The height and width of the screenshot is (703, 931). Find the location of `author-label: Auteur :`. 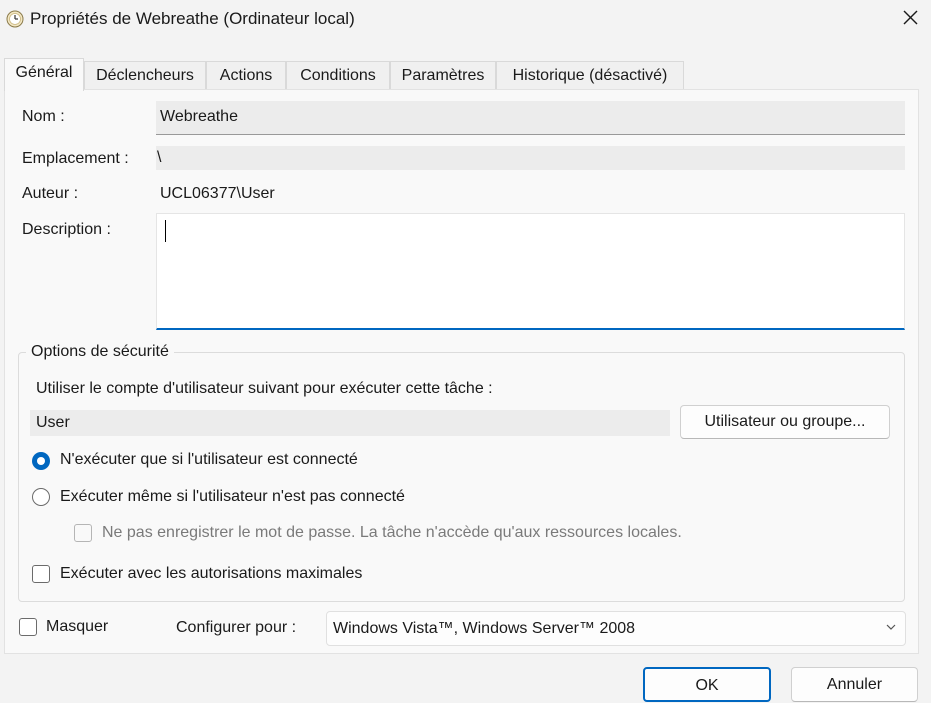

author-label: Auteur : is located at coordinates (50, 193).